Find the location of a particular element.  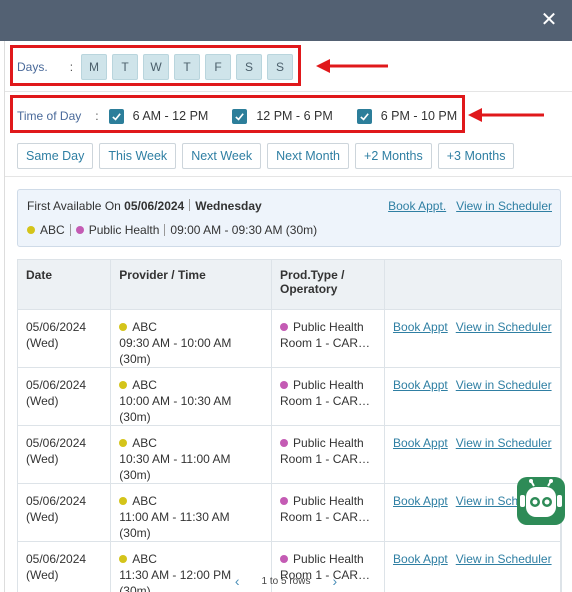

provider-time-cell: ABC 10:00 AM - 10:30 AM (30m) is located at coordinates (191, 396).